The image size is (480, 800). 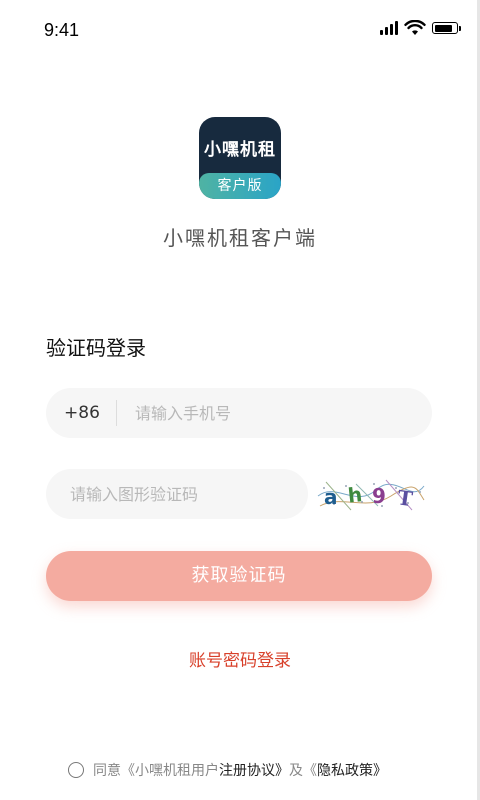 I want to click on privacy-policy-link: 《隐私政策》, so click(x=345, y=770).